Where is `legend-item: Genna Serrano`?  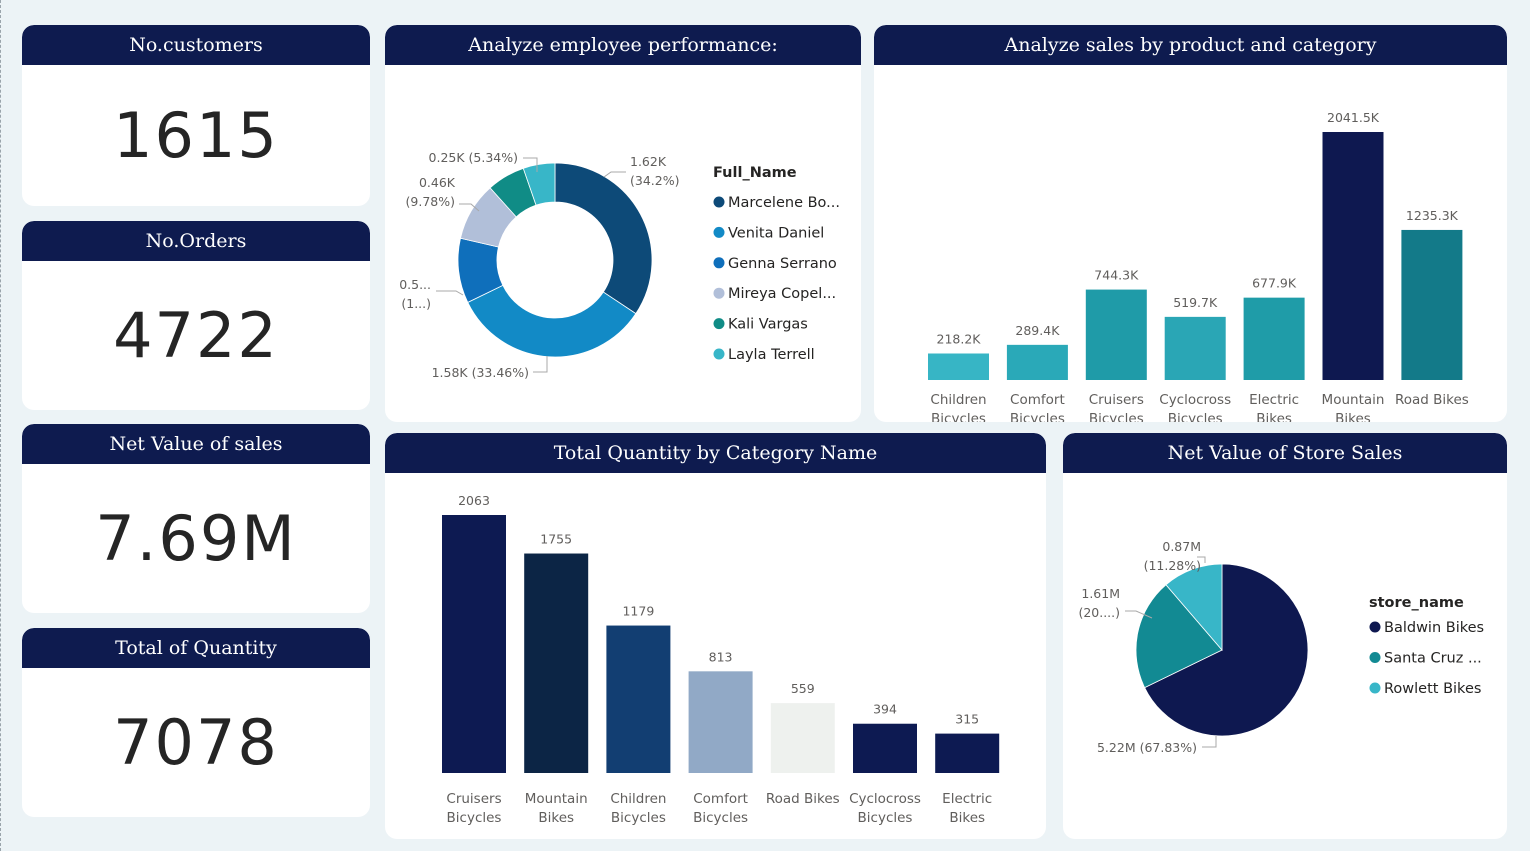 legend-item: Genna Serrano is located at coordinates (782, 264).